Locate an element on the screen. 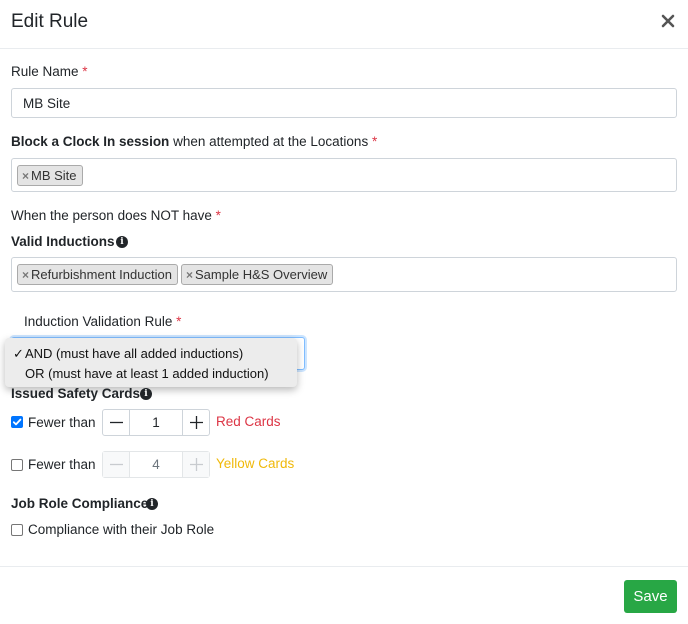 The height and width of the screenshot is (624, 688). locations-multiselect: × MB Site is located at coordinates (344, 175).